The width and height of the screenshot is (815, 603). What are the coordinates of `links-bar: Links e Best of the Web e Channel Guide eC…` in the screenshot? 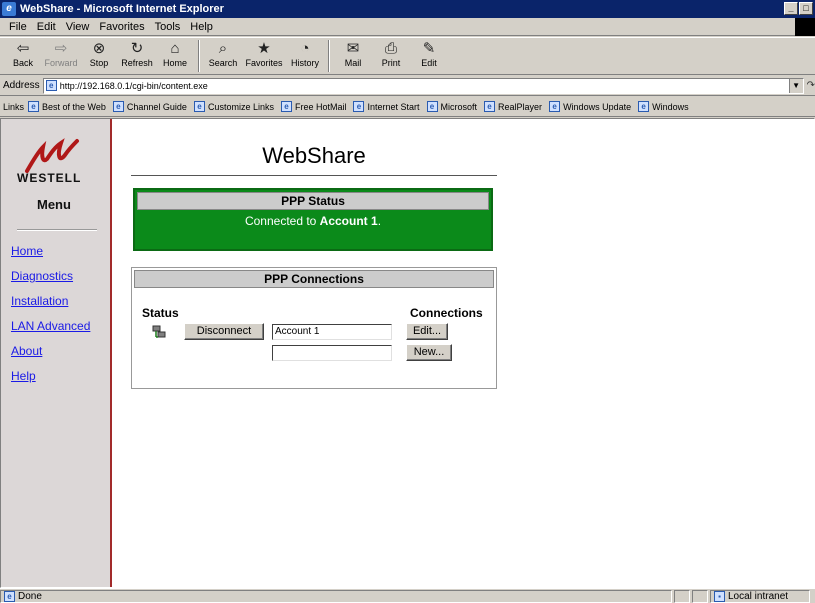 It's located at (407, 107).